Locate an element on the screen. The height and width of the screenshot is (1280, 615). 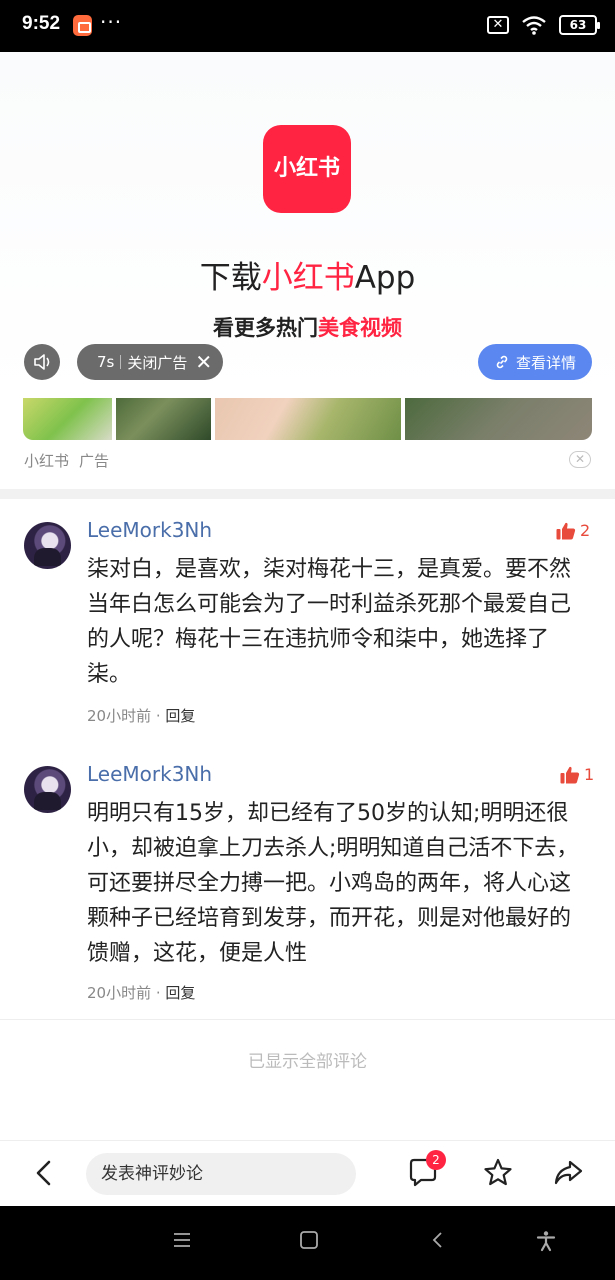
favorite-button is located at coordinates (498, 1173).